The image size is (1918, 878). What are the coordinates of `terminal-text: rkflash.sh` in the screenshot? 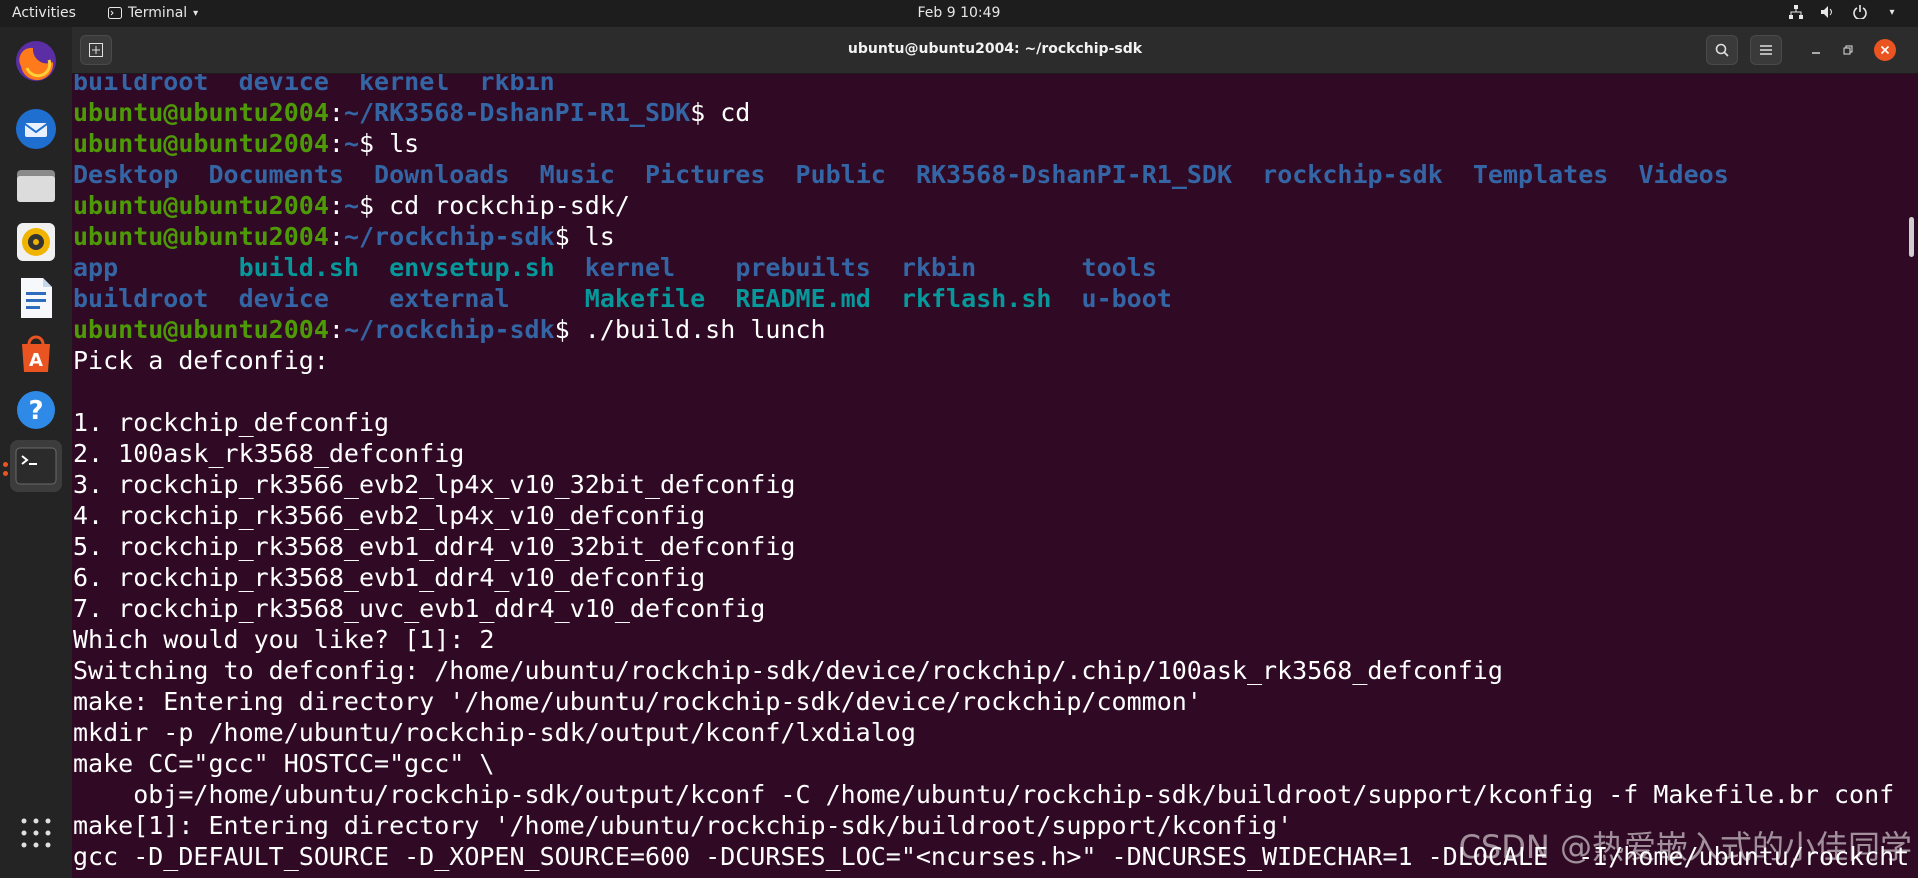 It's located at (976, 298).